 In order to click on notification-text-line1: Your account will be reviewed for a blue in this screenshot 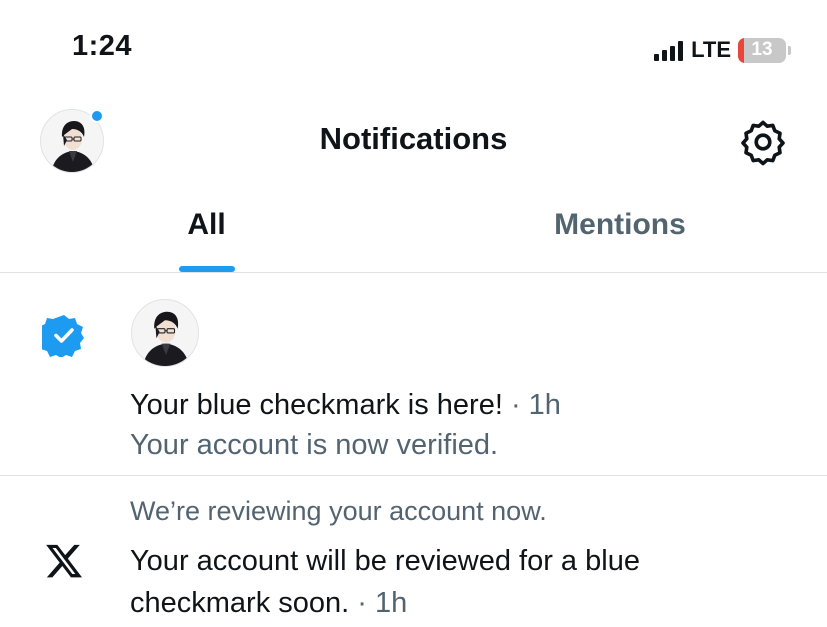, I will do `click(385, 561)`.